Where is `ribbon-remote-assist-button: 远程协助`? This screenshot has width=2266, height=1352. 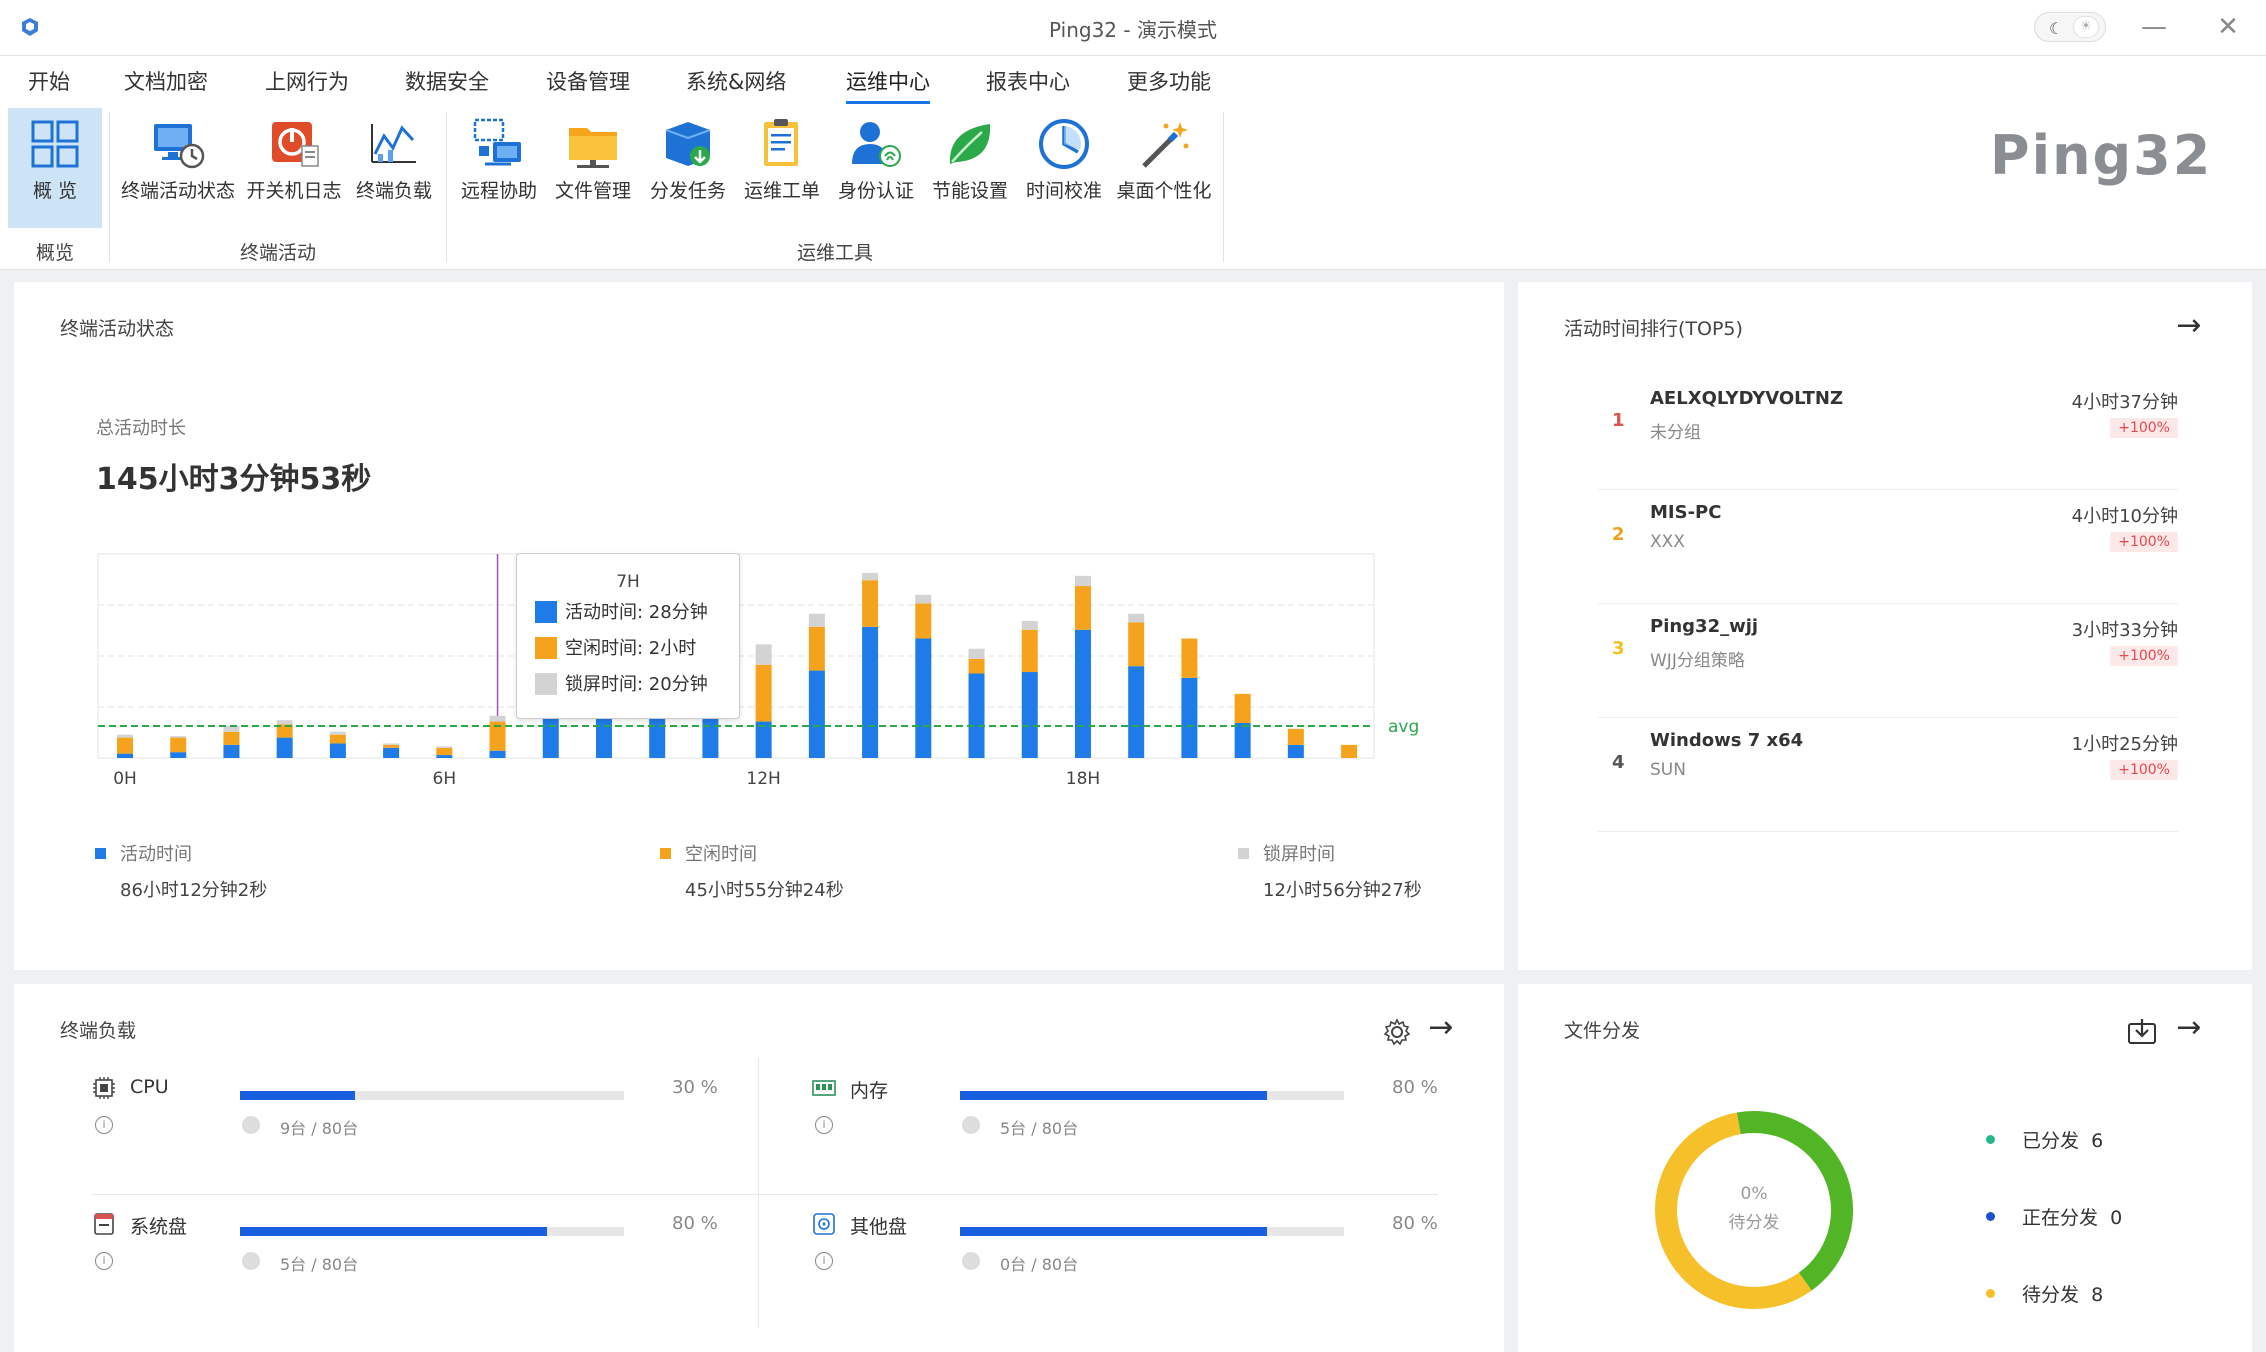
ribbon-remote-assist-button: 远程协助 is located at coordinates (499, 168).